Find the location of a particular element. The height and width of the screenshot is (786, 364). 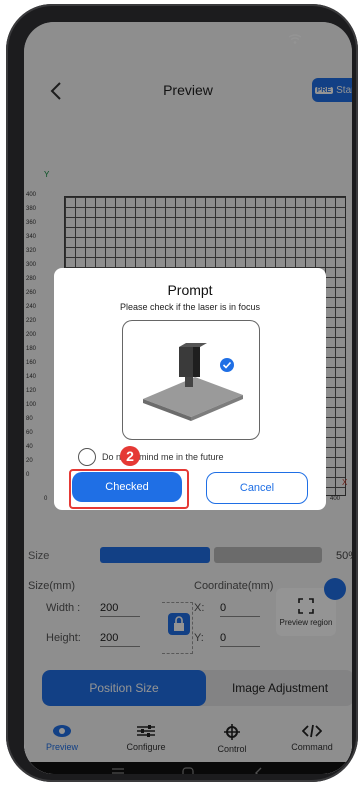

step-badge: 2 is located at coordinates (130, 456).